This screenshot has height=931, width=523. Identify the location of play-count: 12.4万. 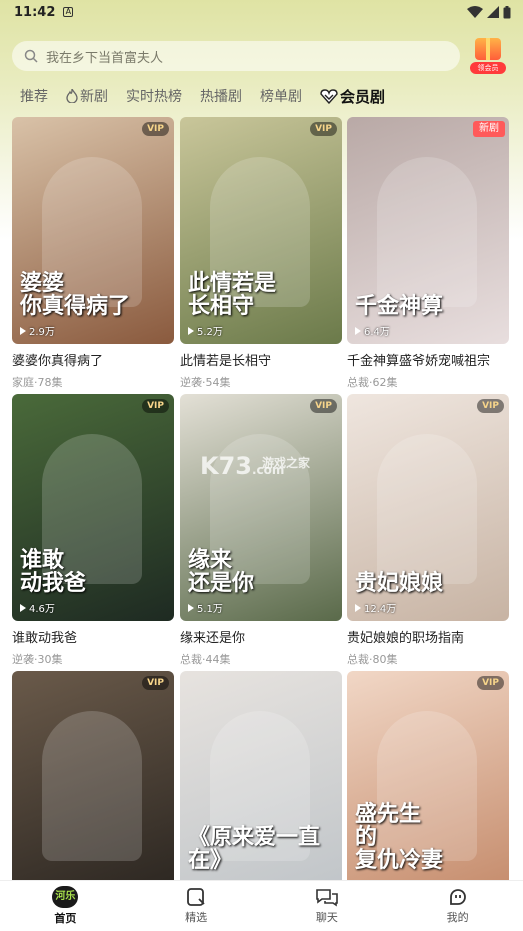
(375, 607).